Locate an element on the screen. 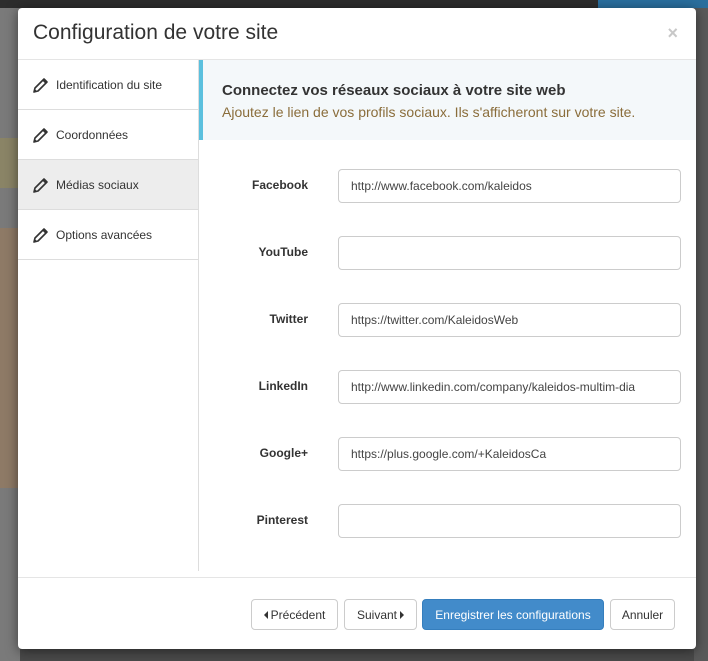  caret-right-icon is located at coordinates (402, 614).